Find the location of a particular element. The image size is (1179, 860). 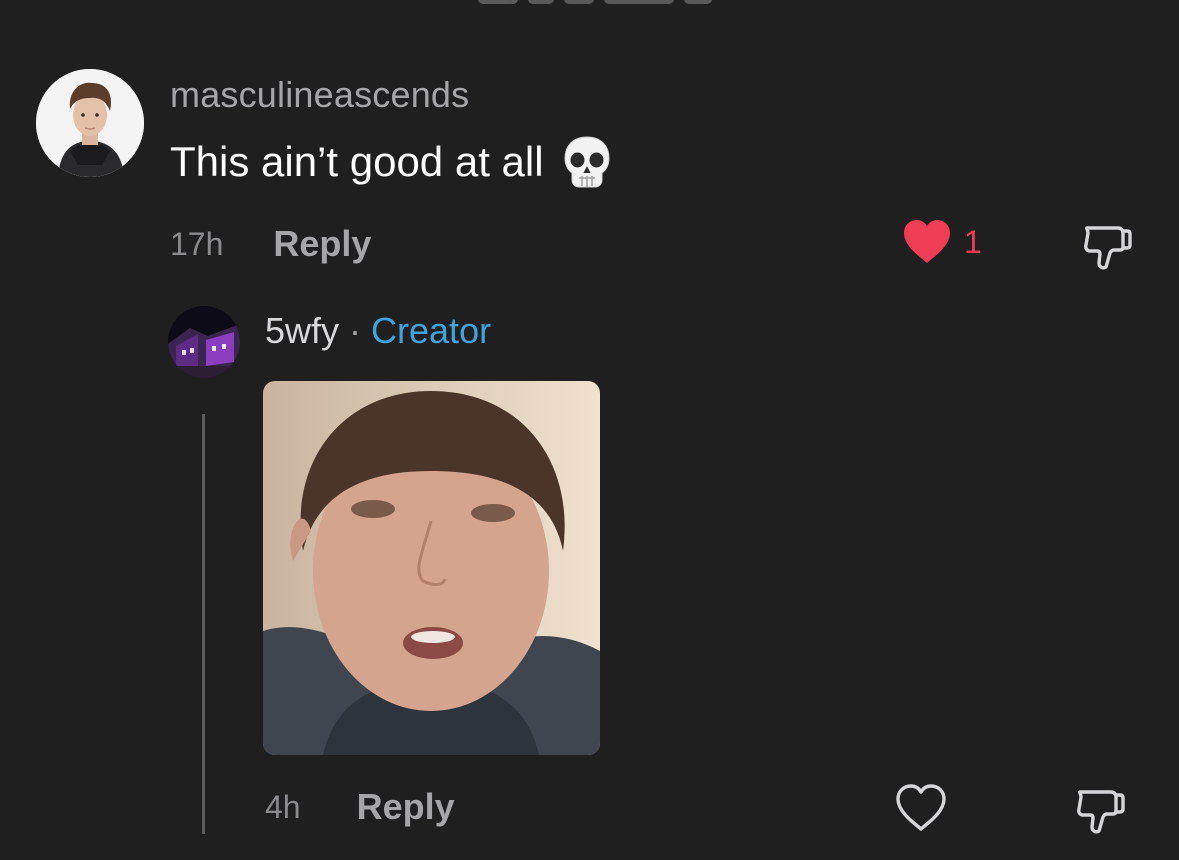

reply-avatar is located at coordinates (204, 342).